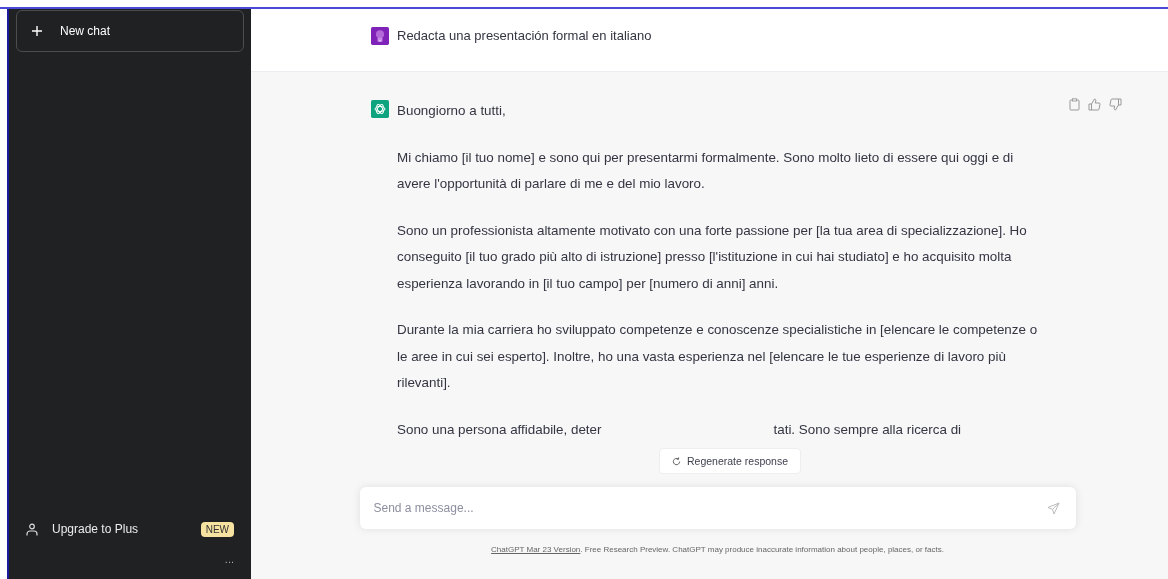 This screenshot has width=1168, height=579. Describe the element at coordinates (499, 429) in the screenshot. I see `answer-paragraph: Sono una persona affidabile, deter` at that location.